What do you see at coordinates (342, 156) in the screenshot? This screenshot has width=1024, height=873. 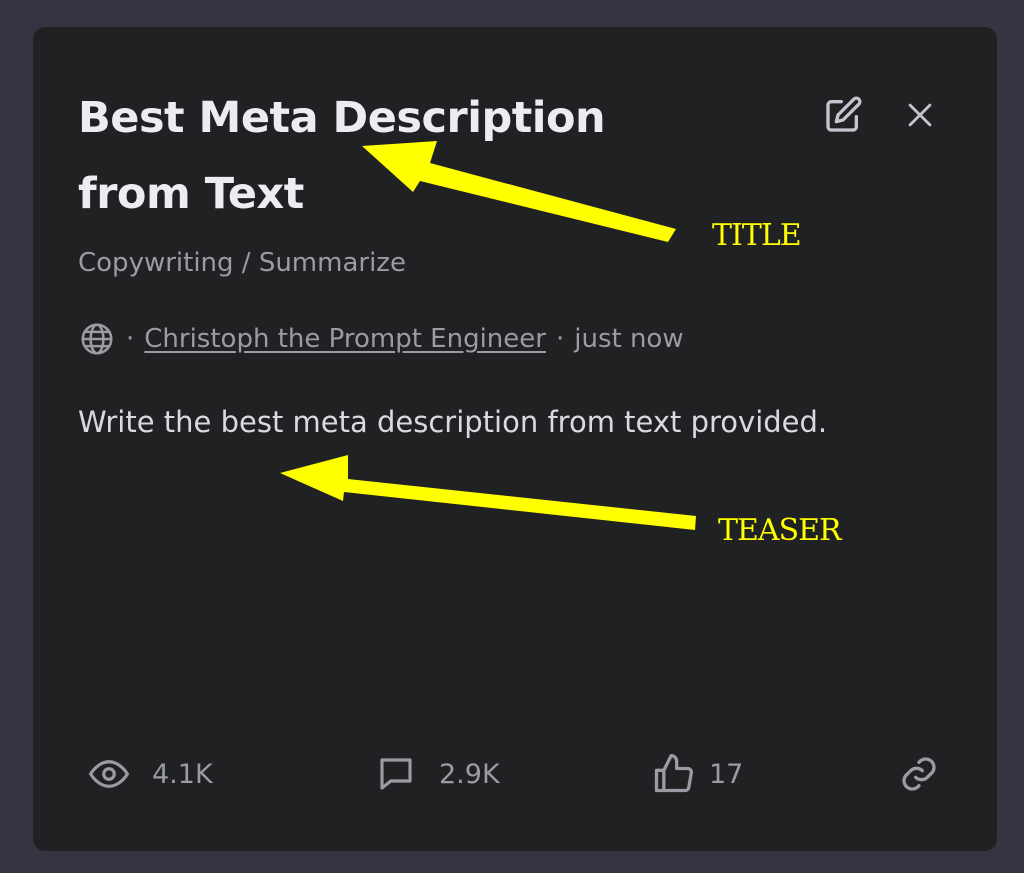 I see `prompt-title: Best Meta Description from Text` at bounding box center [342, 156].